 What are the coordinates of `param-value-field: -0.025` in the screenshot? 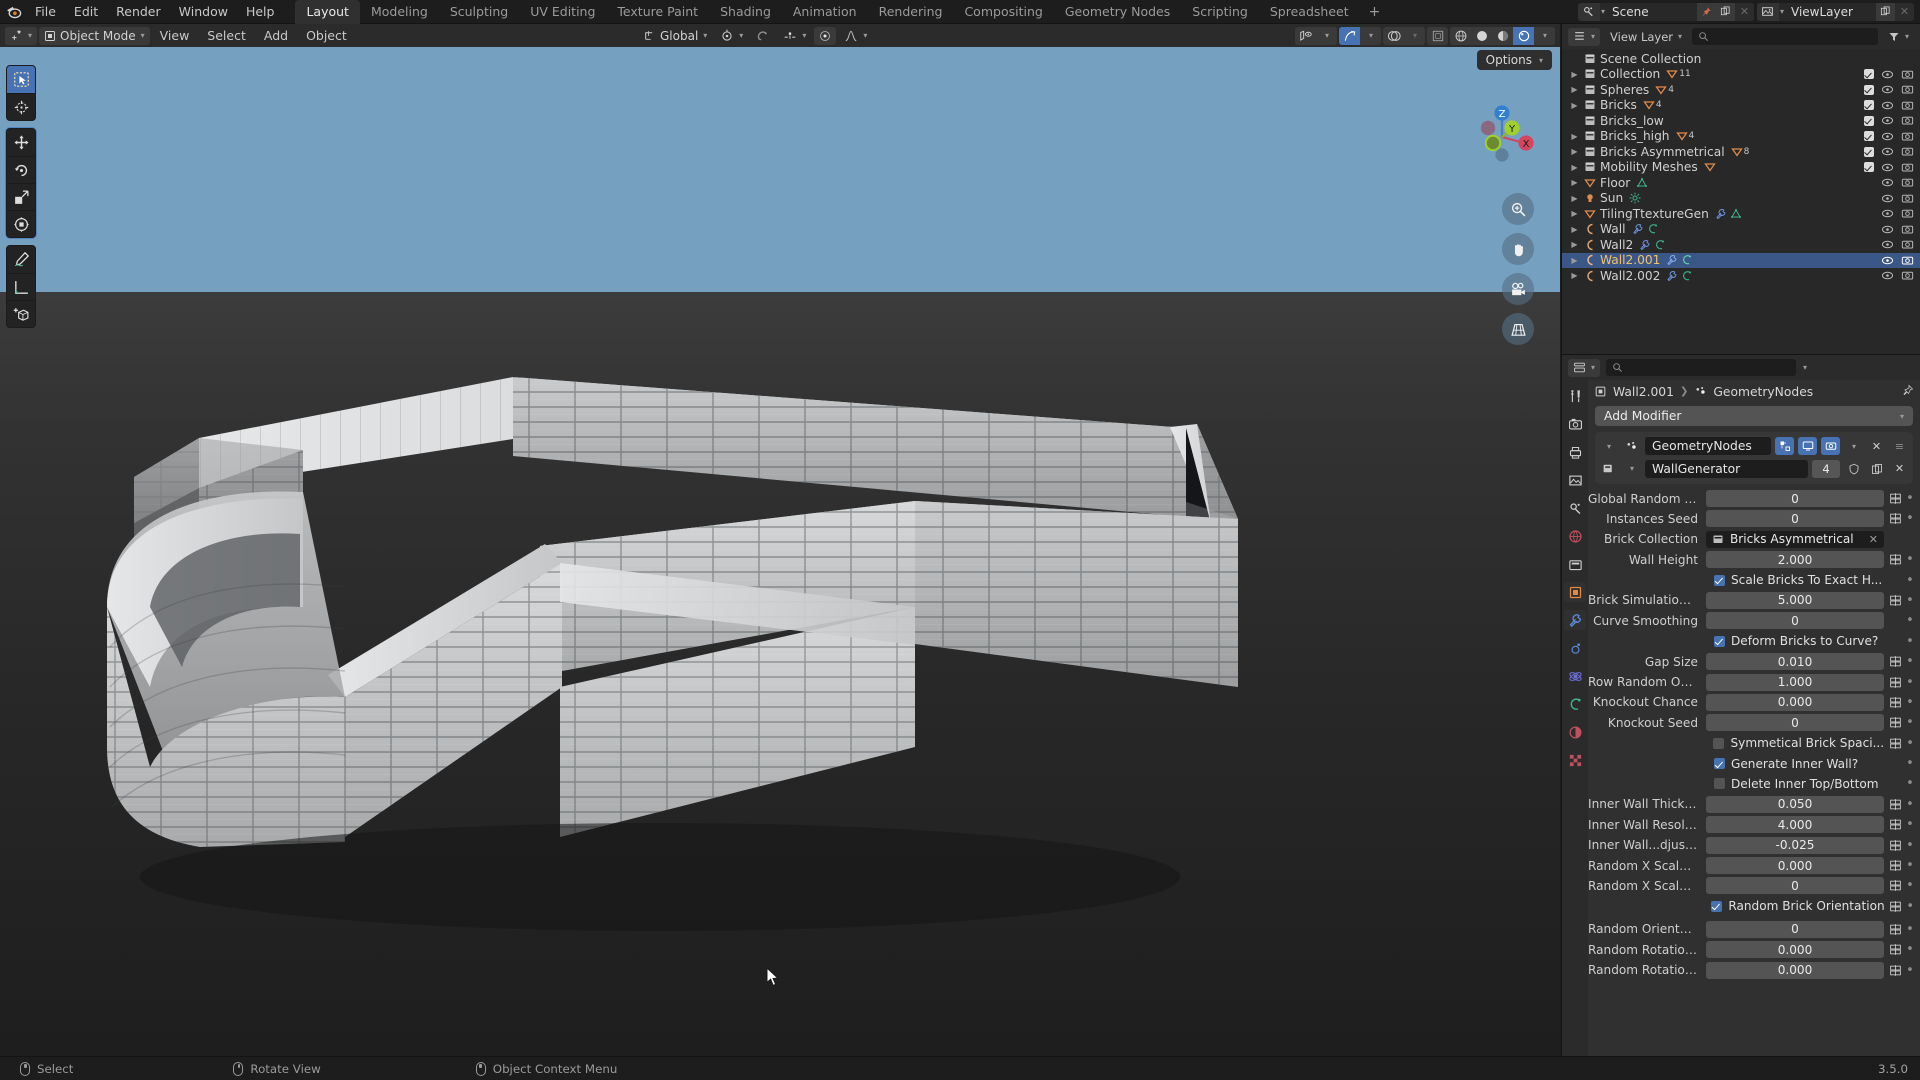 It's located at (1795, 845).